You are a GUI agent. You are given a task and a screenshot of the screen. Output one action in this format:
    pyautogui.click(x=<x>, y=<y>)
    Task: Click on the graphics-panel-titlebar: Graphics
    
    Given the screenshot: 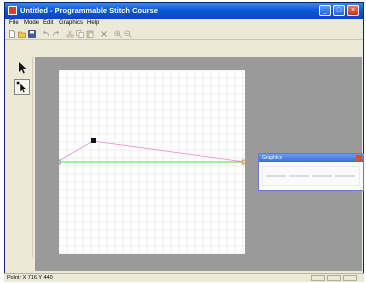 What is the action you would take?
    pyautogui.click(x=311, y=158)
    